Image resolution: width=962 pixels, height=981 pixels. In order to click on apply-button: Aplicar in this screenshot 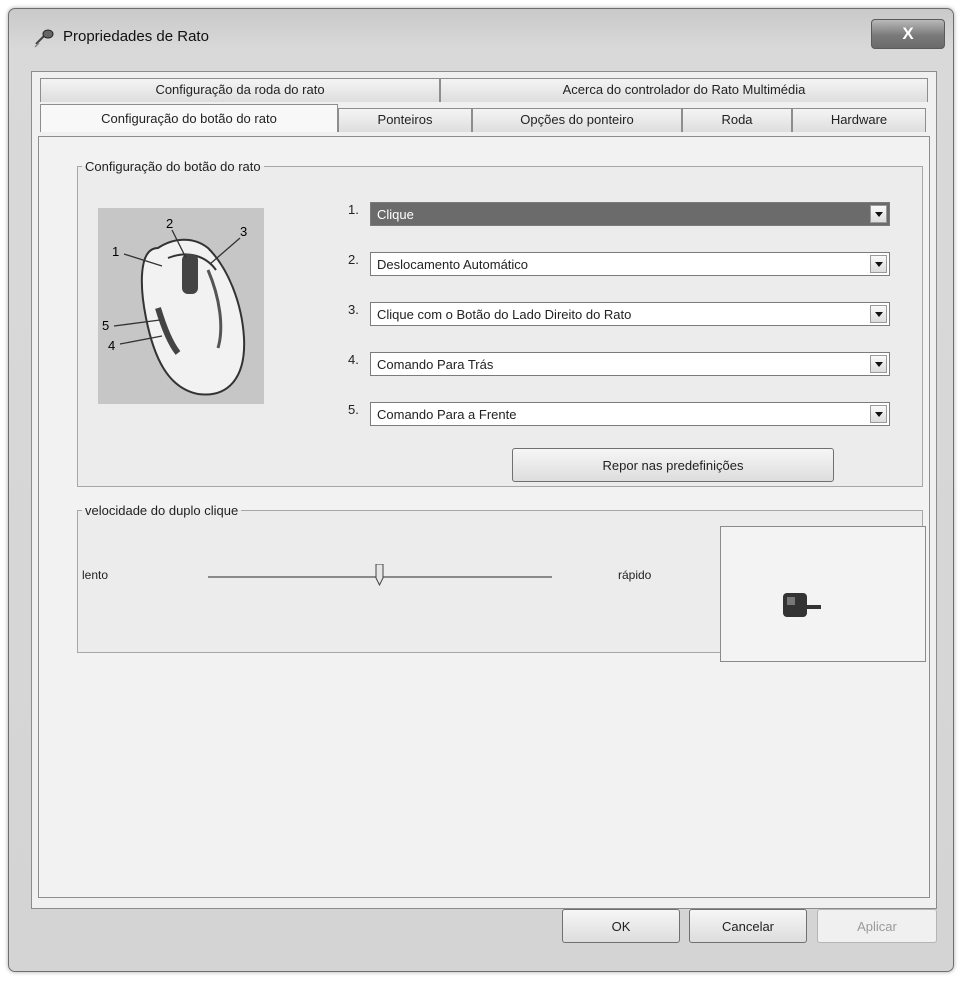, I will do `click(877, 926)`.